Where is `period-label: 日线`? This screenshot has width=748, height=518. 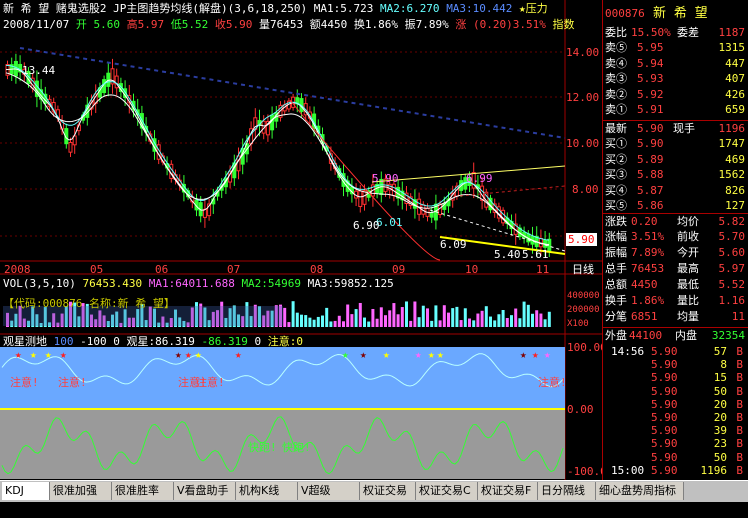 period-label: 日线 is located at coordinates (583, 269).